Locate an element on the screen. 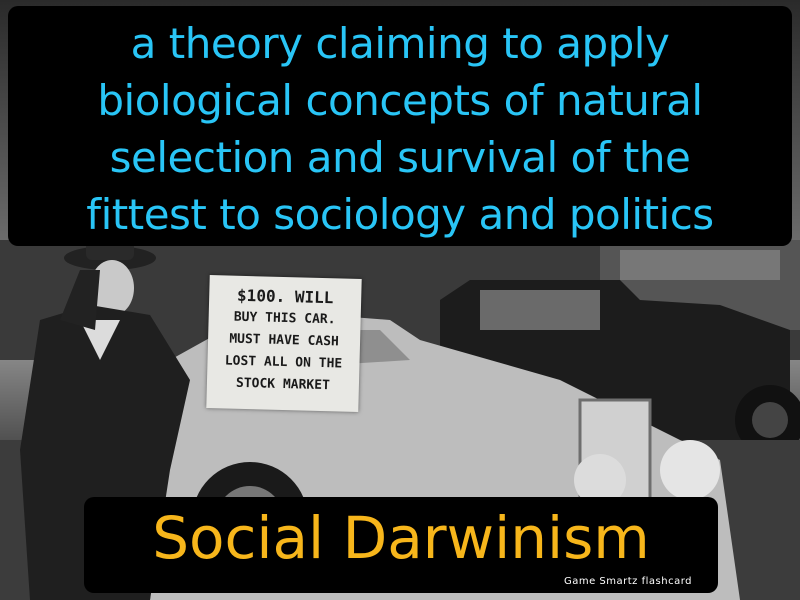 Image resolution: width=800 pixels, height=600 pixels. definition-line-2: biological concepts of natural is located at coordinates (400, 100).